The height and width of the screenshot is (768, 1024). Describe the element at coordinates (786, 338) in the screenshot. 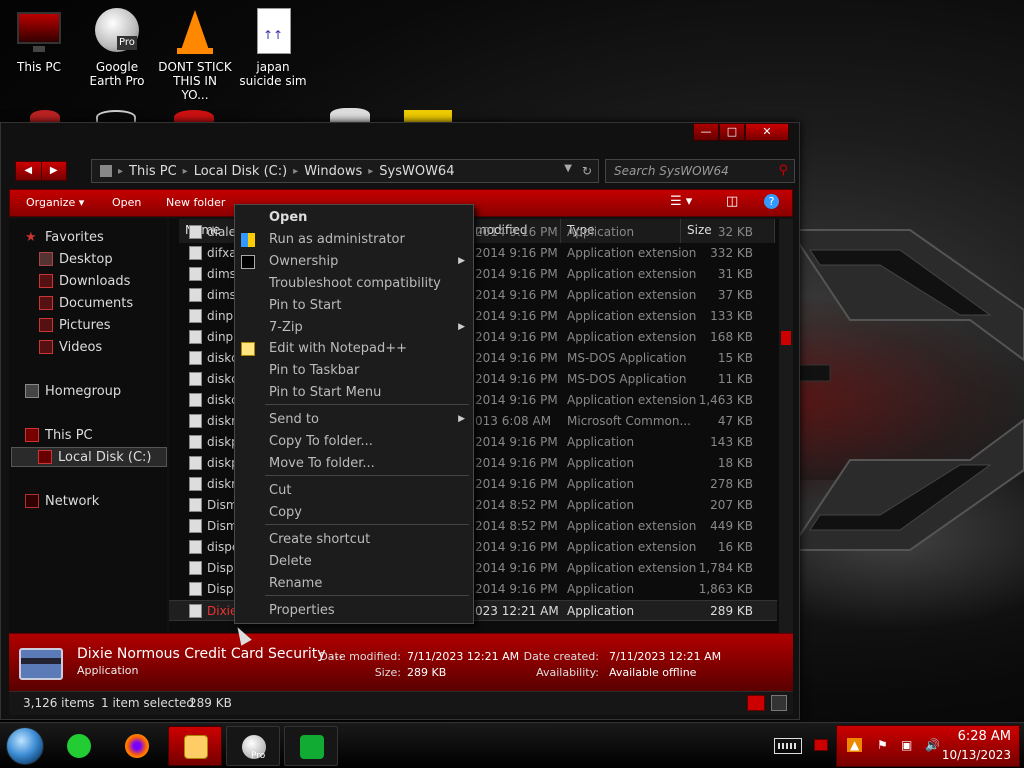

I see `scrollbar-thumb` at that location.